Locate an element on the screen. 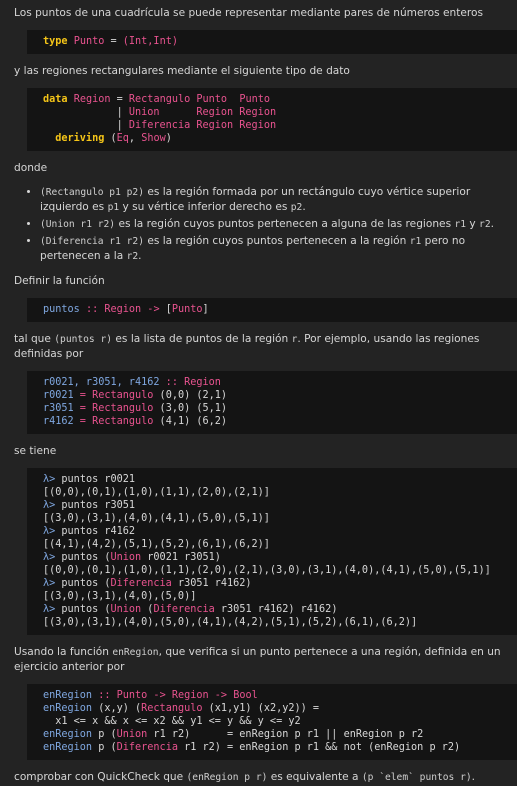 The width and height of the screenshot is (517, 786). code-text: ] is located at coordinates (205, 309).